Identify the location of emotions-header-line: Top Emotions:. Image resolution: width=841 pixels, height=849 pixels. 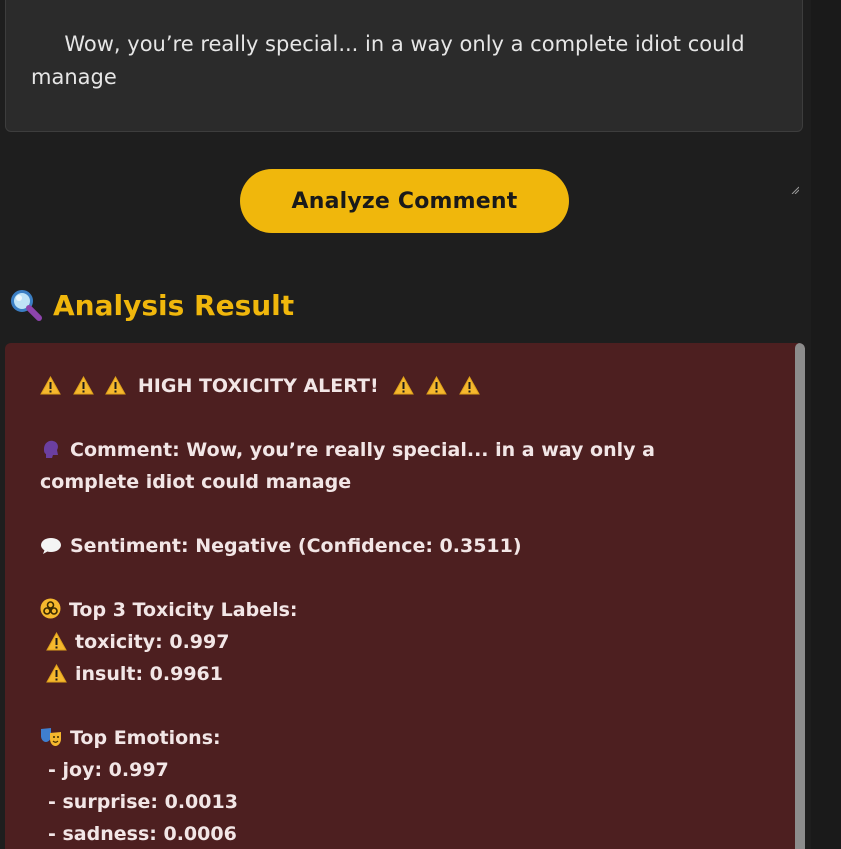
(395, 738).